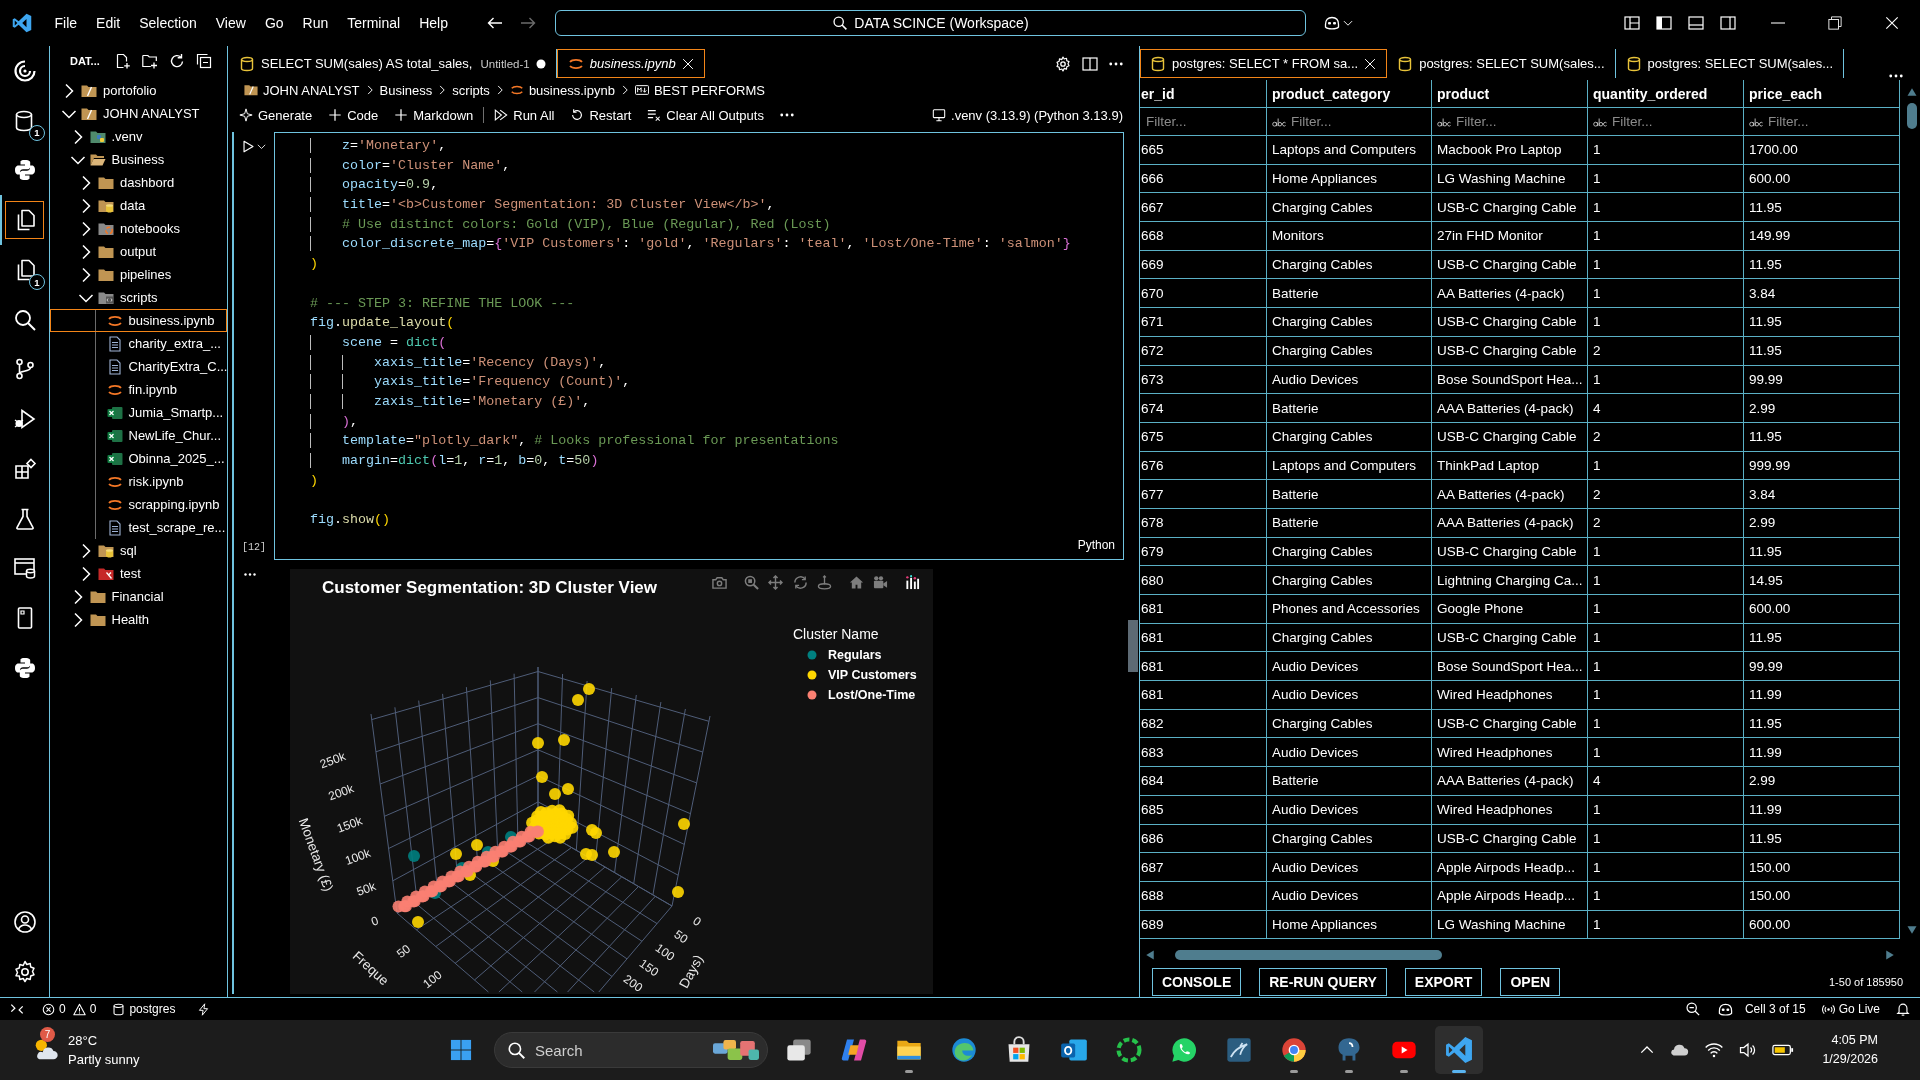 This screenshot has width=1920, height=1080. I want to click on sidebar-toggle-icon, so click(1664, 23).